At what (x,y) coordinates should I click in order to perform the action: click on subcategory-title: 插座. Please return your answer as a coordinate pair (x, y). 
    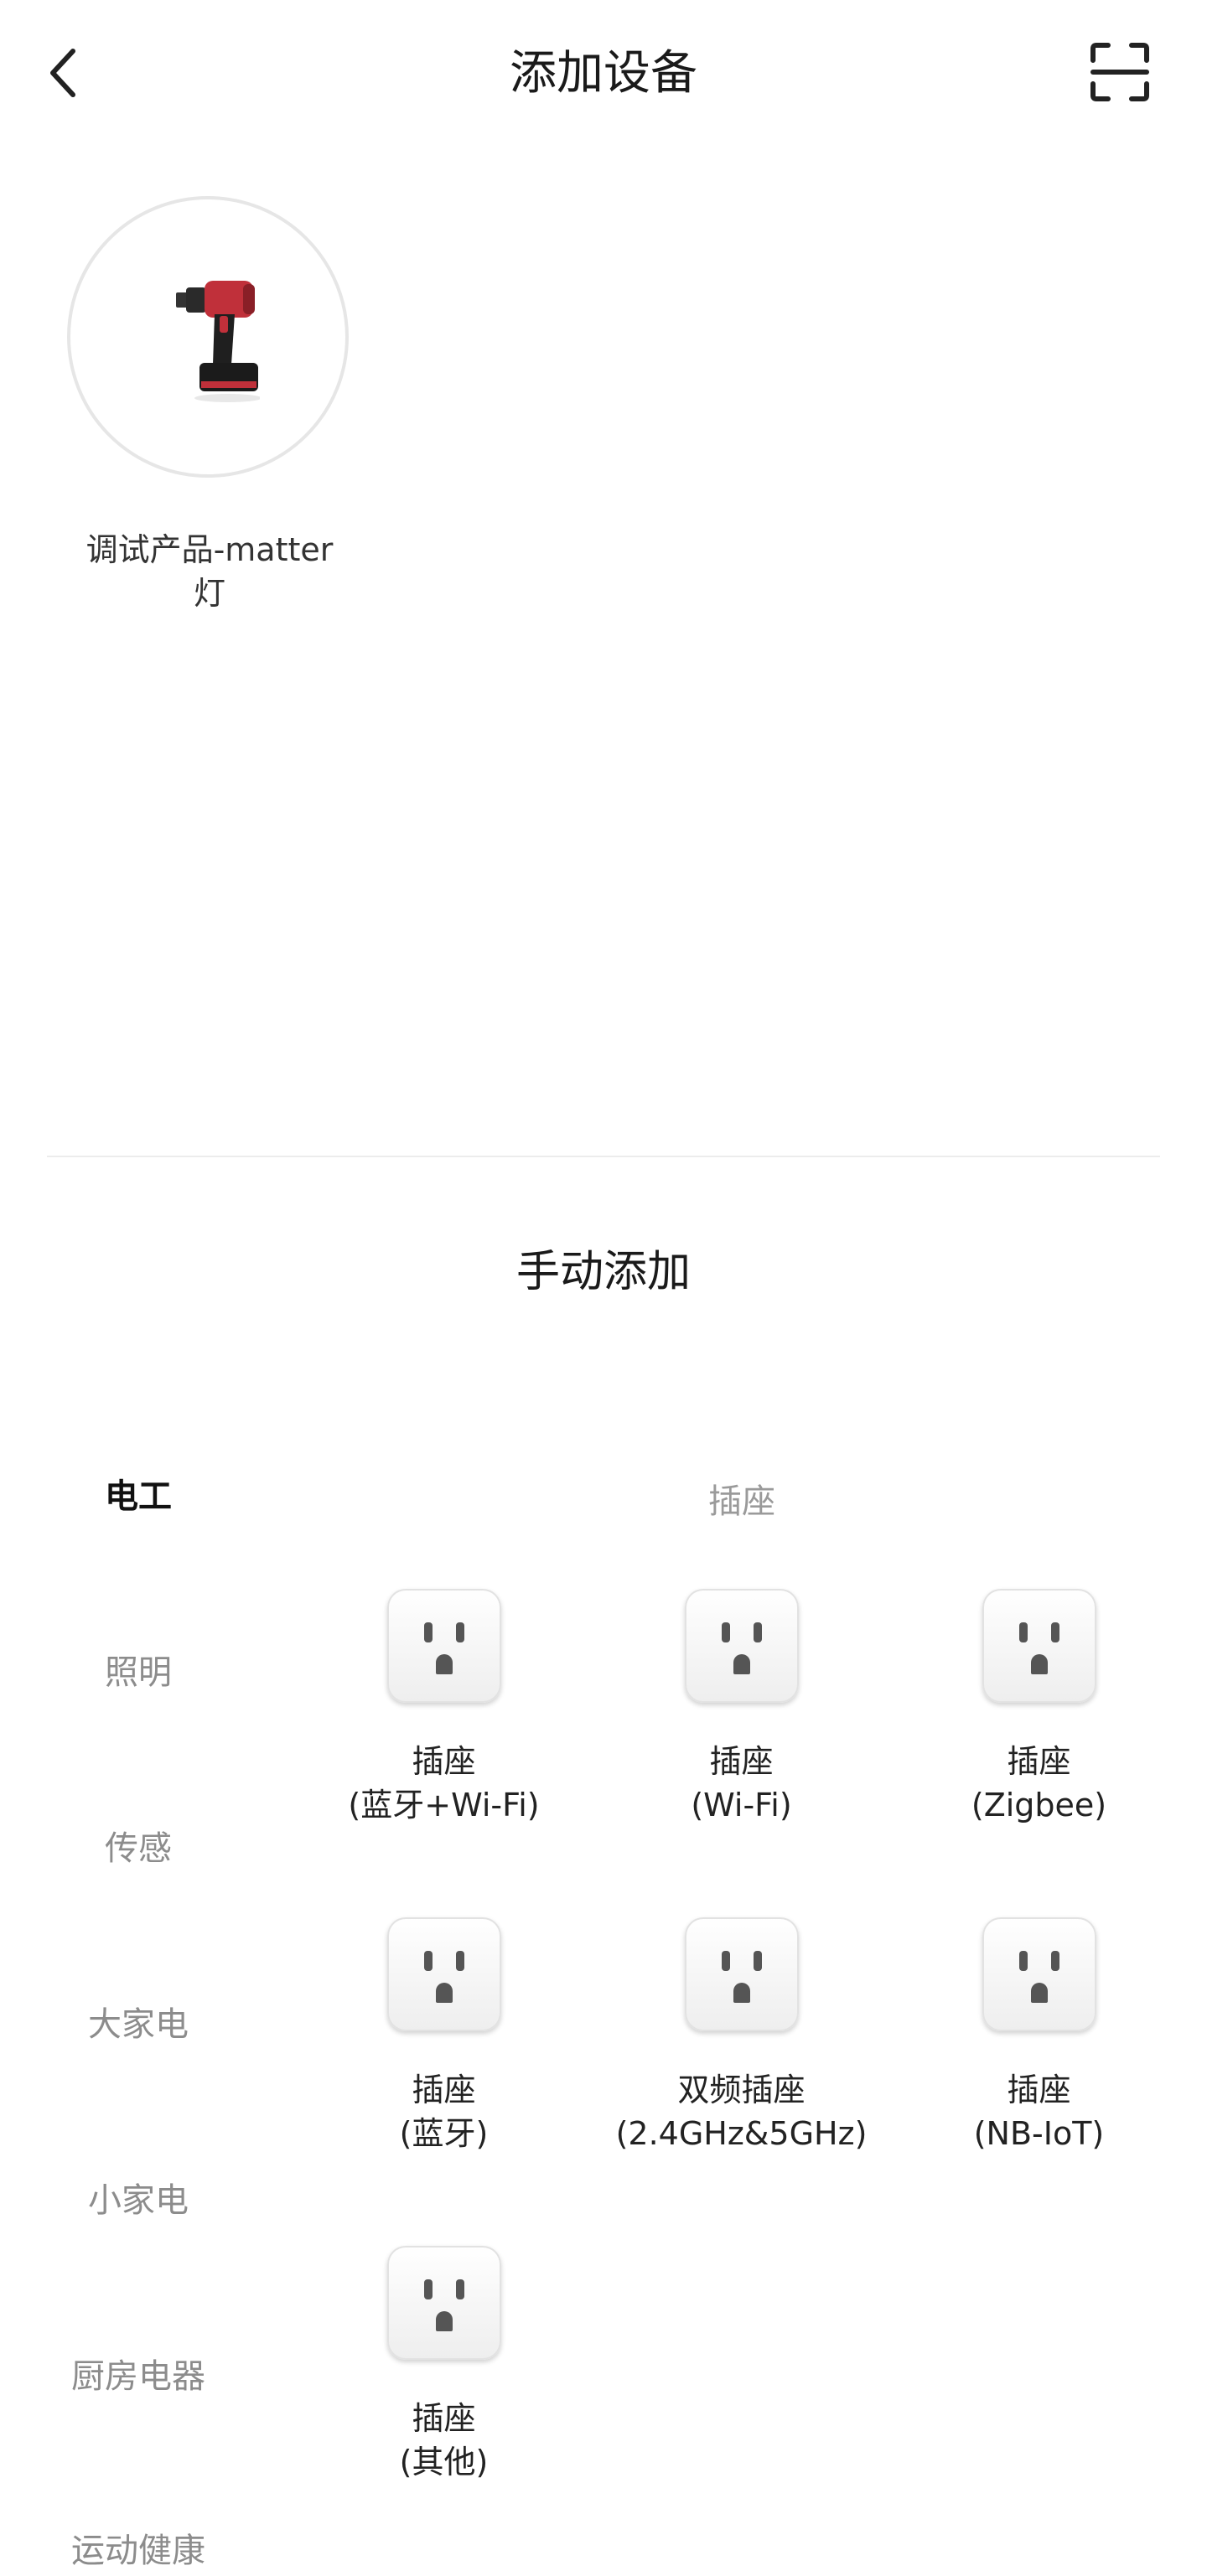
    Looking at the image, I should click on (742, 1501).